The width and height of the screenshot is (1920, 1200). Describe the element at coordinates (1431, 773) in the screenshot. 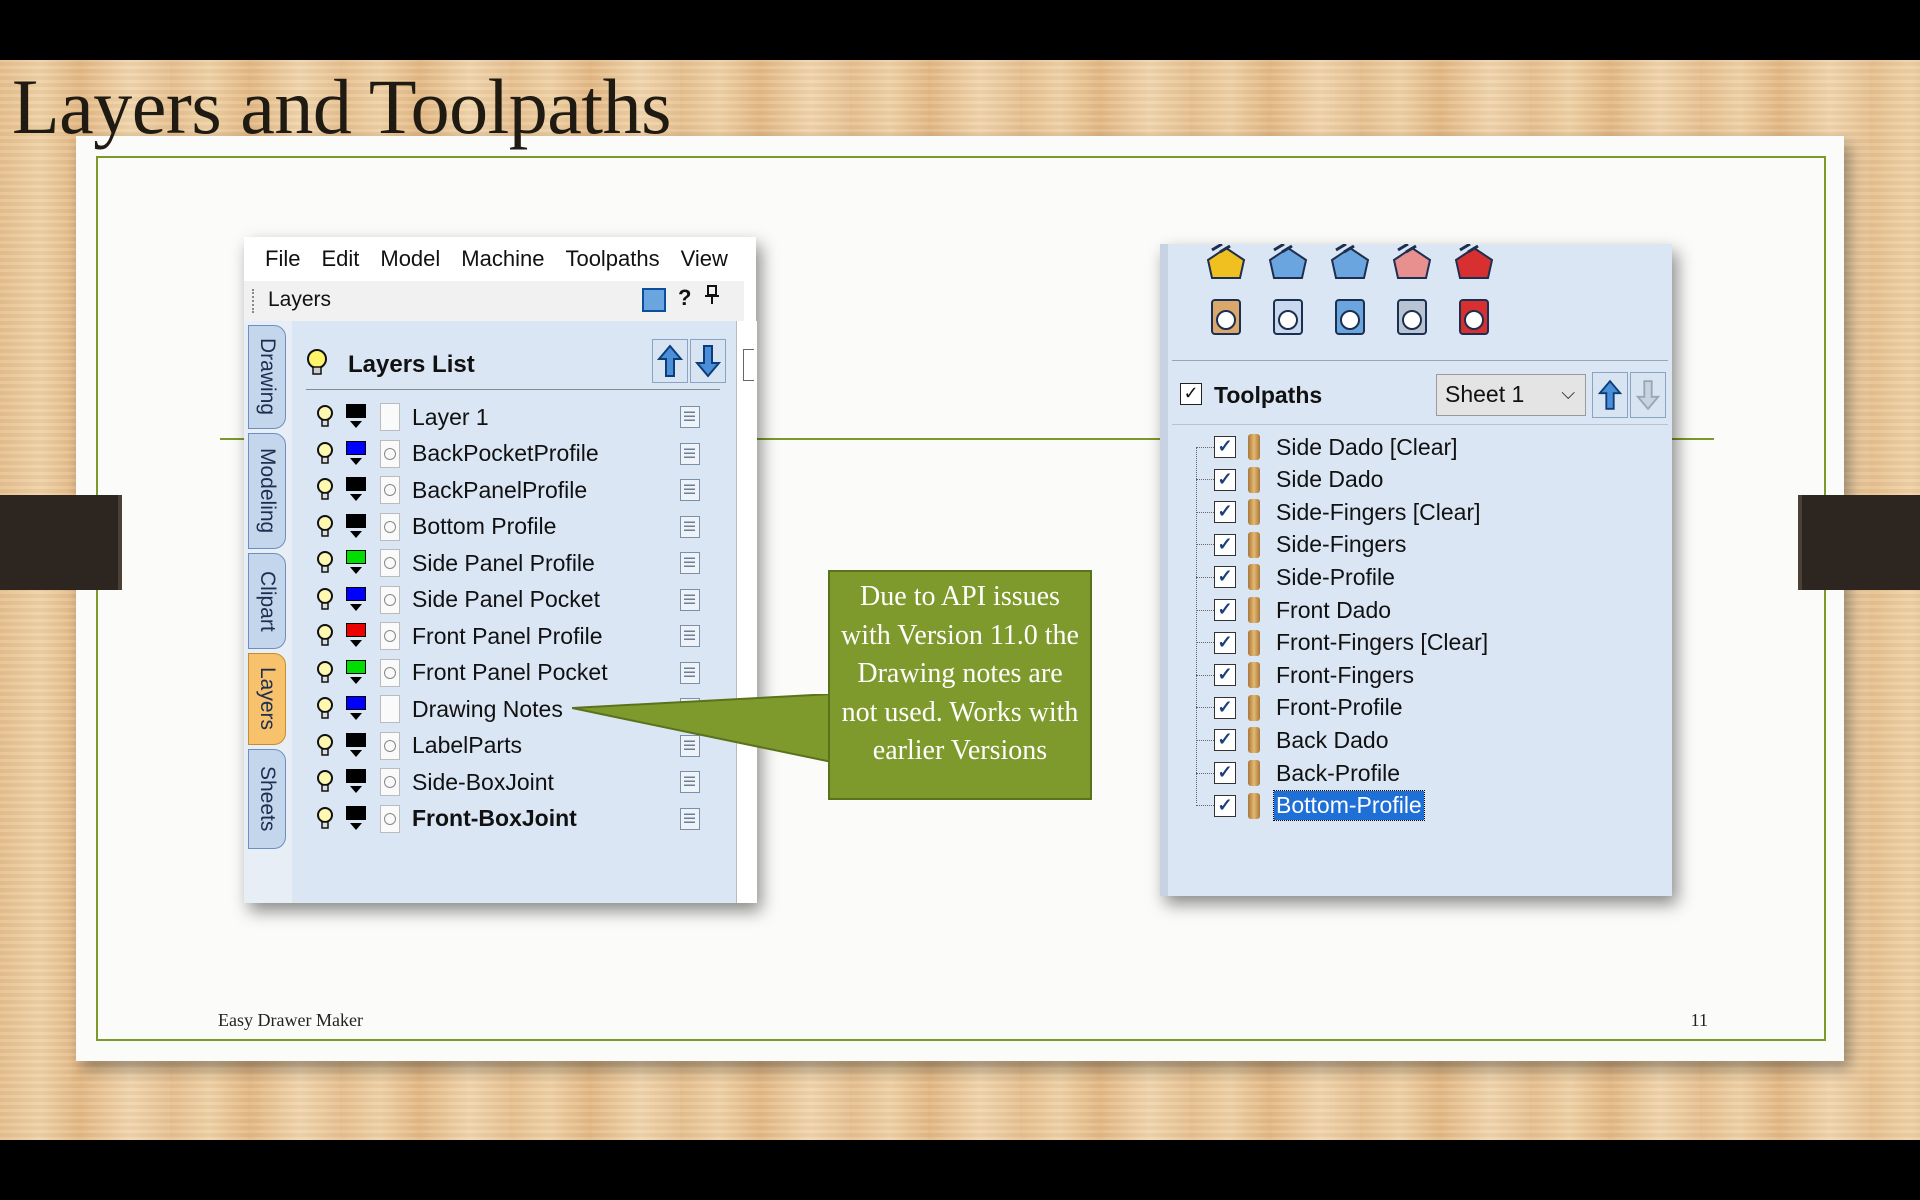

I see `toolpath-row: ✓ Back-Profile` at that location.